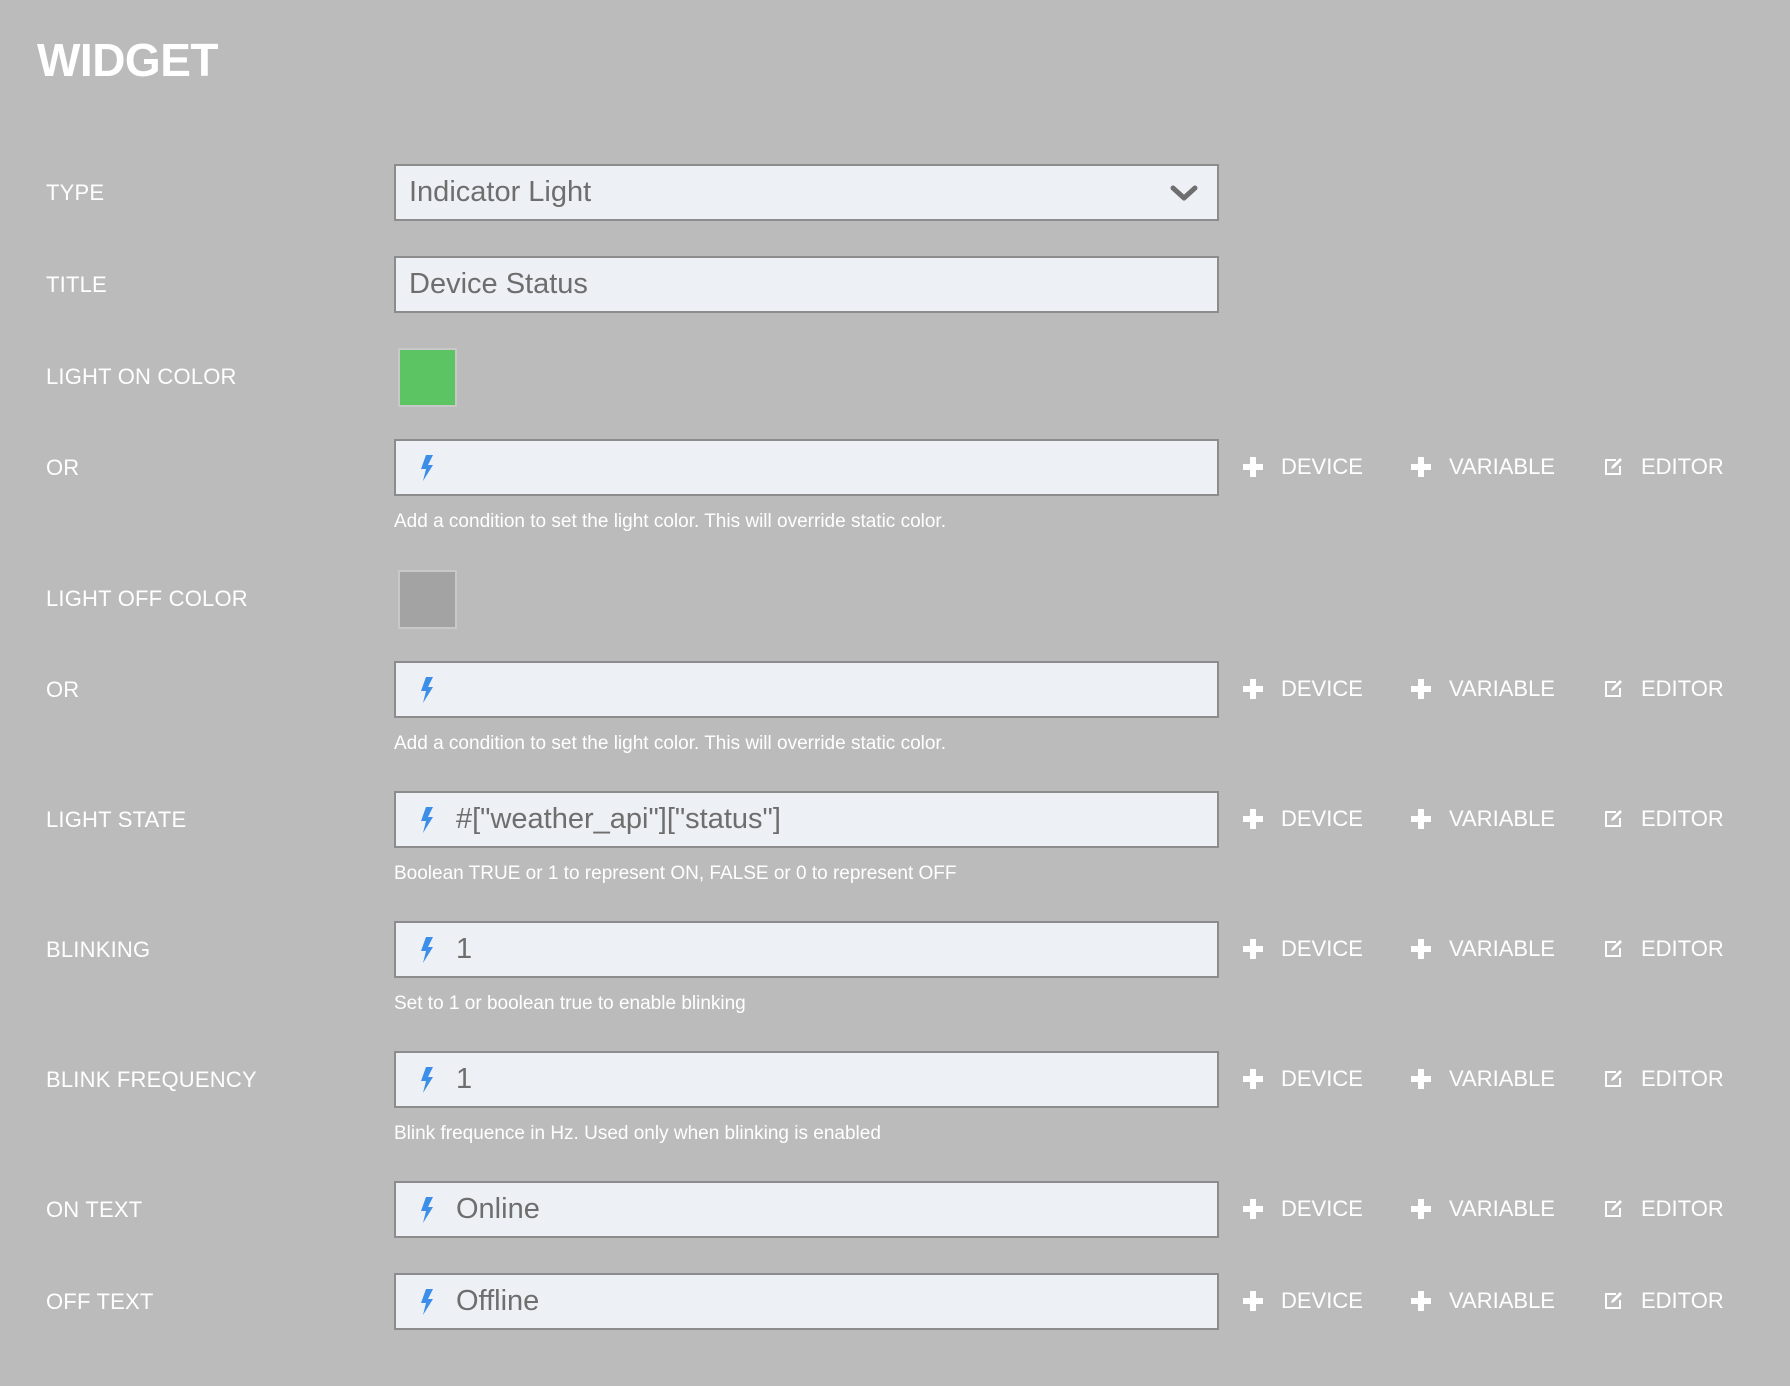  I want to click on type-select-value: Indicator Light, so click(500, 192).